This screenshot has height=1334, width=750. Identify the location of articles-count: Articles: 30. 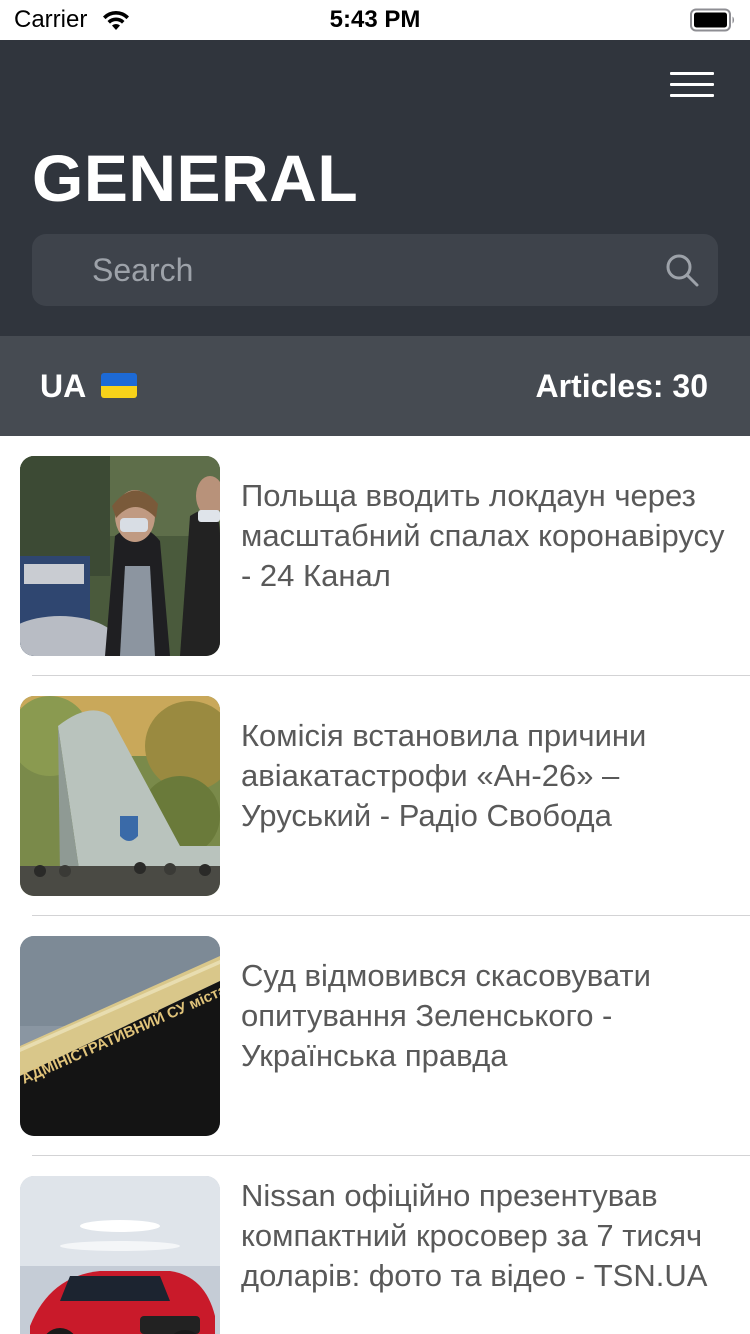
(621, 386).